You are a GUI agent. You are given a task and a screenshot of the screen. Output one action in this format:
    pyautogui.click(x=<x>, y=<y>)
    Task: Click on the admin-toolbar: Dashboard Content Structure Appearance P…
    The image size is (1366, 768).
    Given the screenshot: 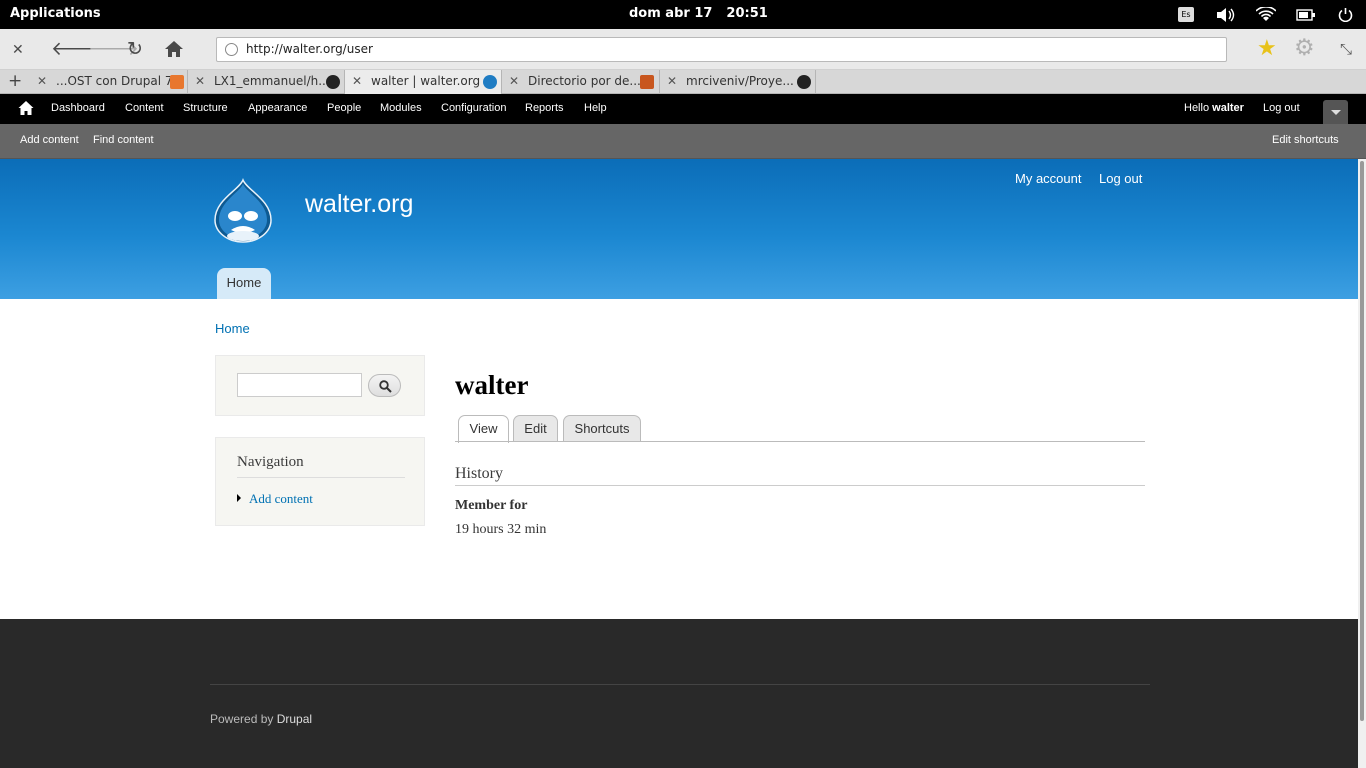 What is the action you would take?
    pyautogui.click(x=683, y=109)
    